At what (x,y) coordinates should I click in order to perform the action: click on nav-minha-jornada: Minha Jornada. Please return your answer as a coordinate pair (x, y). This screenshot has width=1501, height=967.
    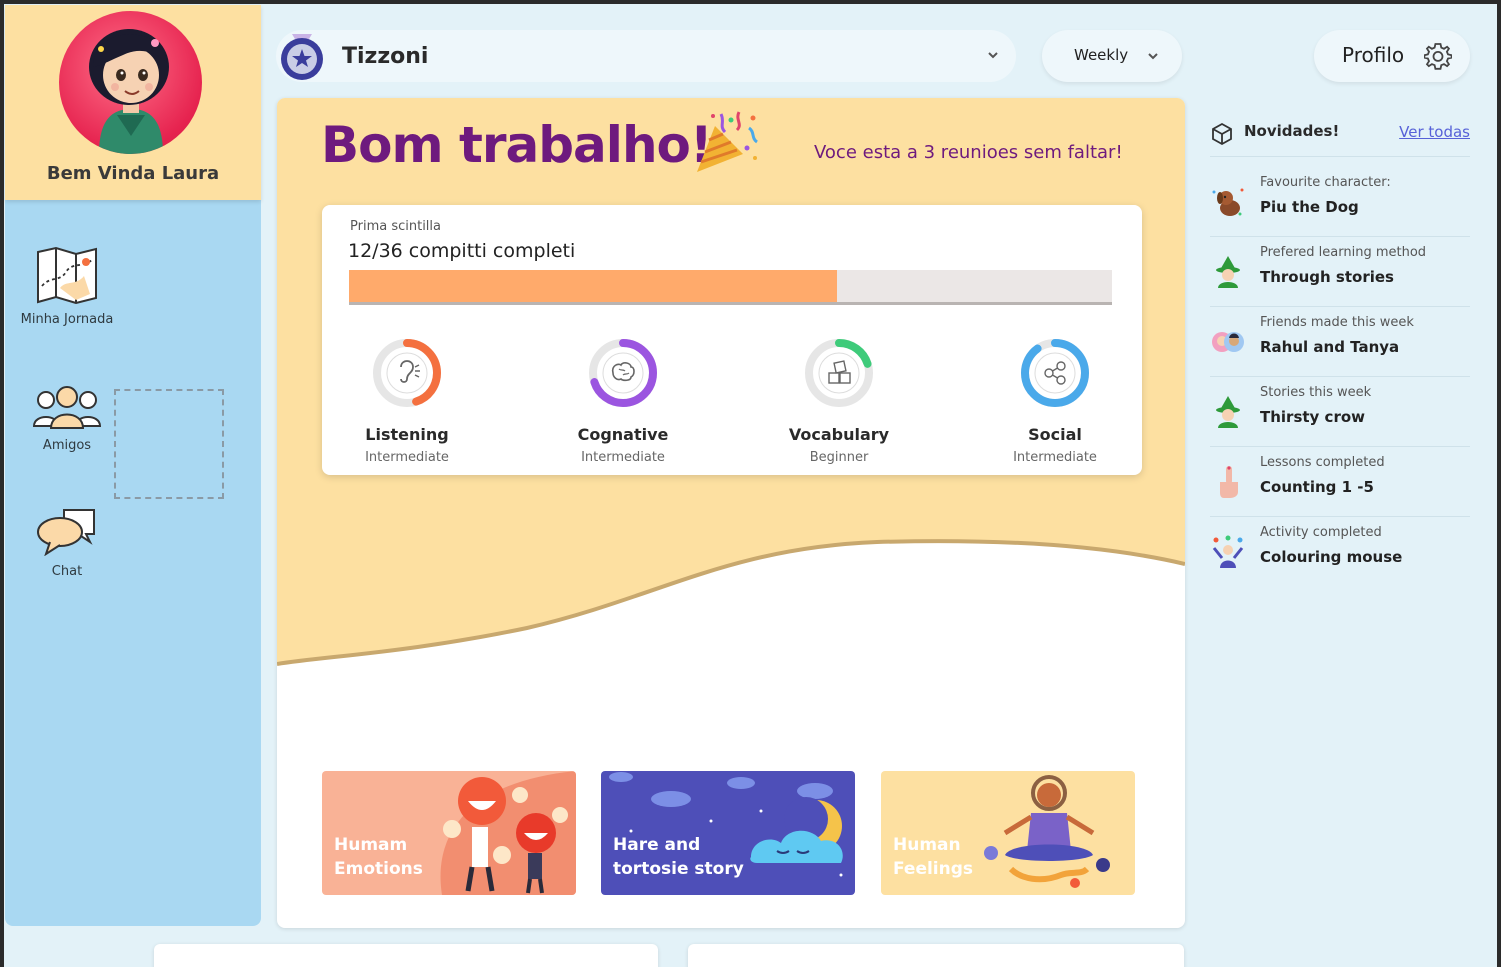
    Looking at the image, I should click on (67, 286).